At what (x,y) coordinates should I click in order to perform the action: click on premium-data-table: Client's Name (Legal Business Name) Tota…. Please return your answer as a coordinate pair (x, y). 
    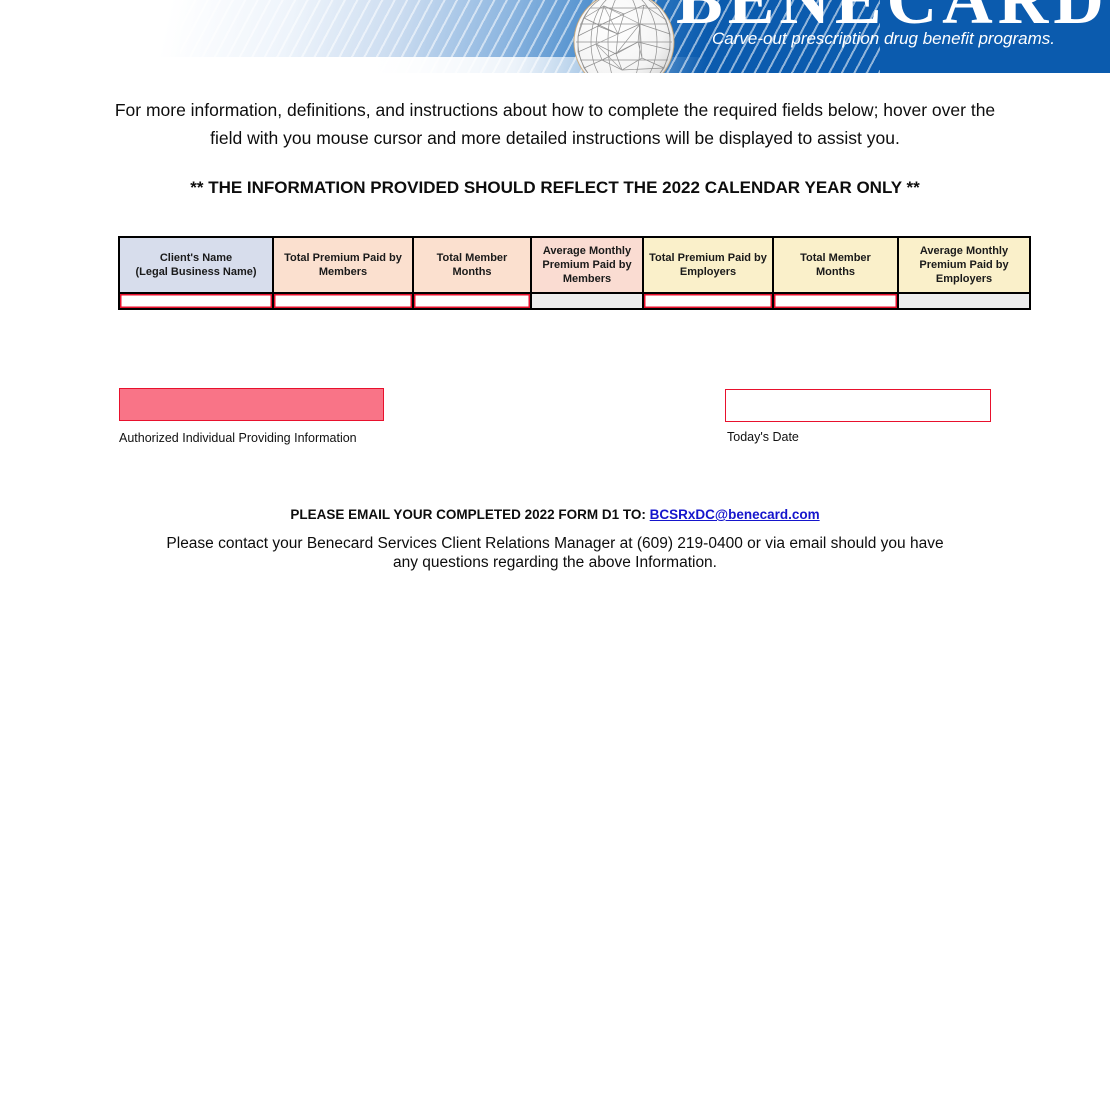
    Looking at the image, I should click on (574, 273).